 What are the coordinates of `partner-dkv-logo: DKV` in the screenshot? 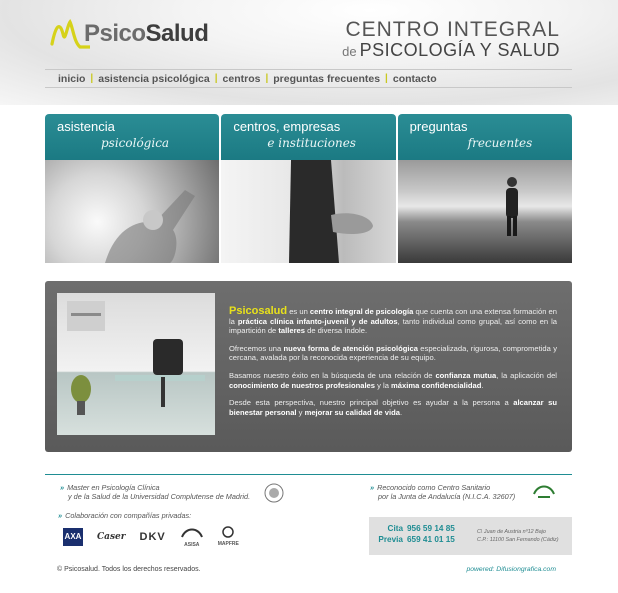 It's located at (152, 536).